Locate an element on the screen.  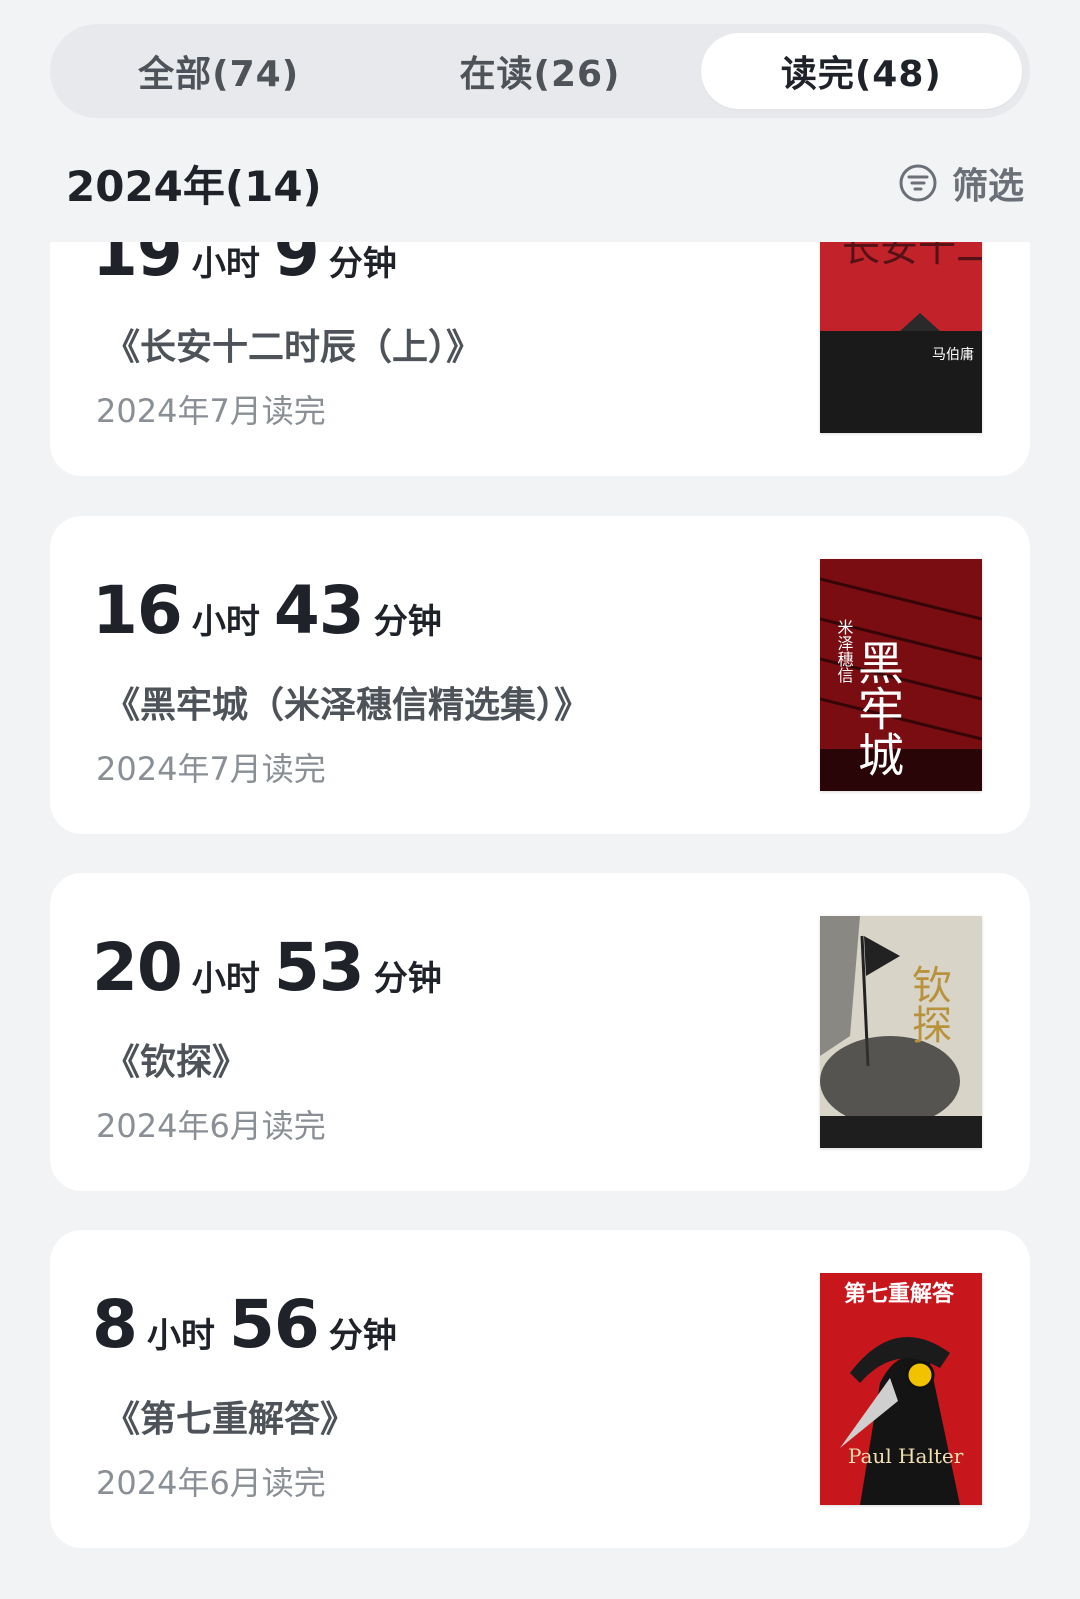
tab-reading: 在读(26) is located at coordinates (539, 71).